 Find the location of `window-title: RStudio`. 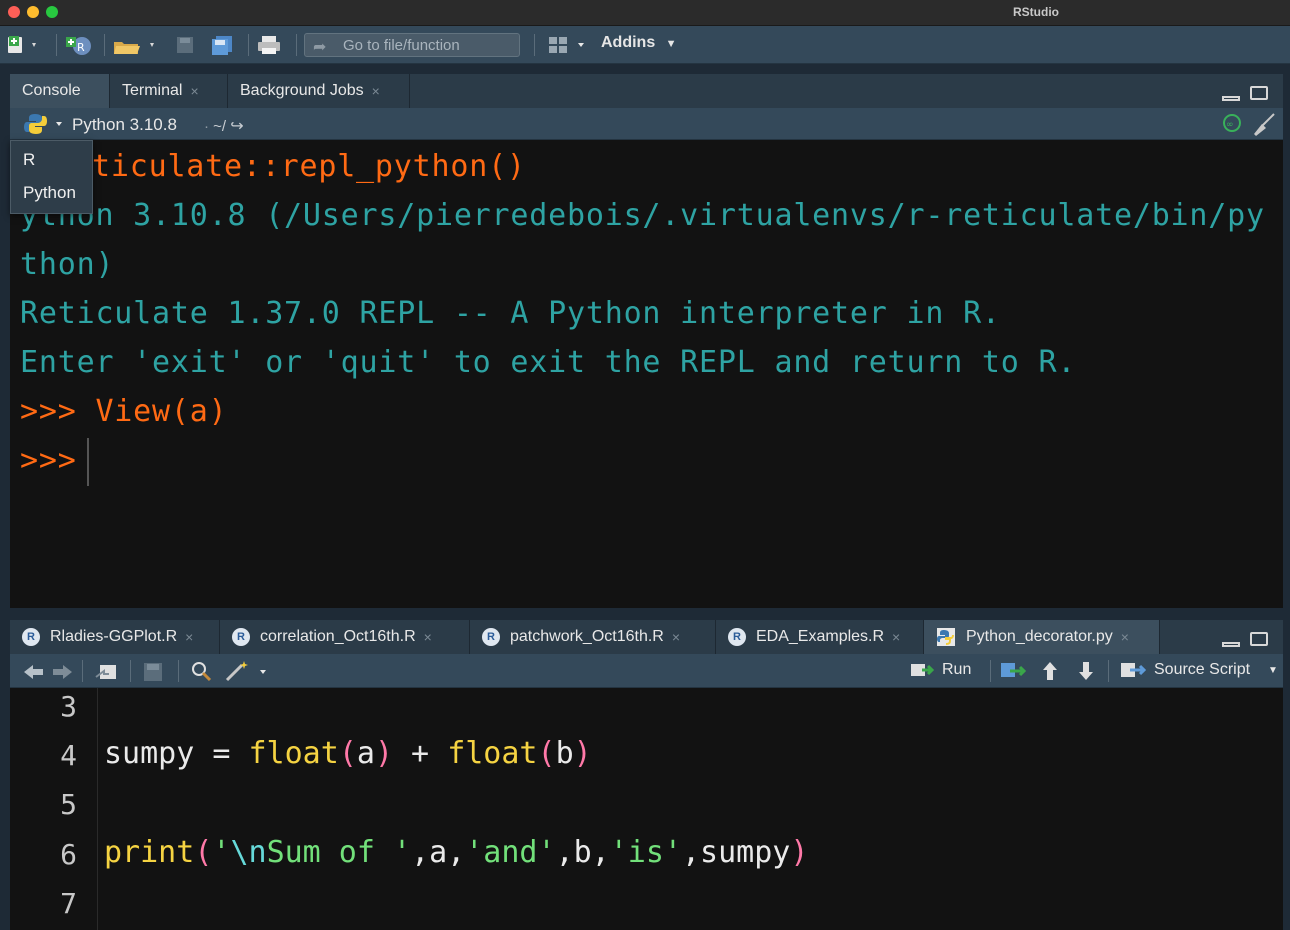

window-title: RStudio is located at coordinates (1036, 12).